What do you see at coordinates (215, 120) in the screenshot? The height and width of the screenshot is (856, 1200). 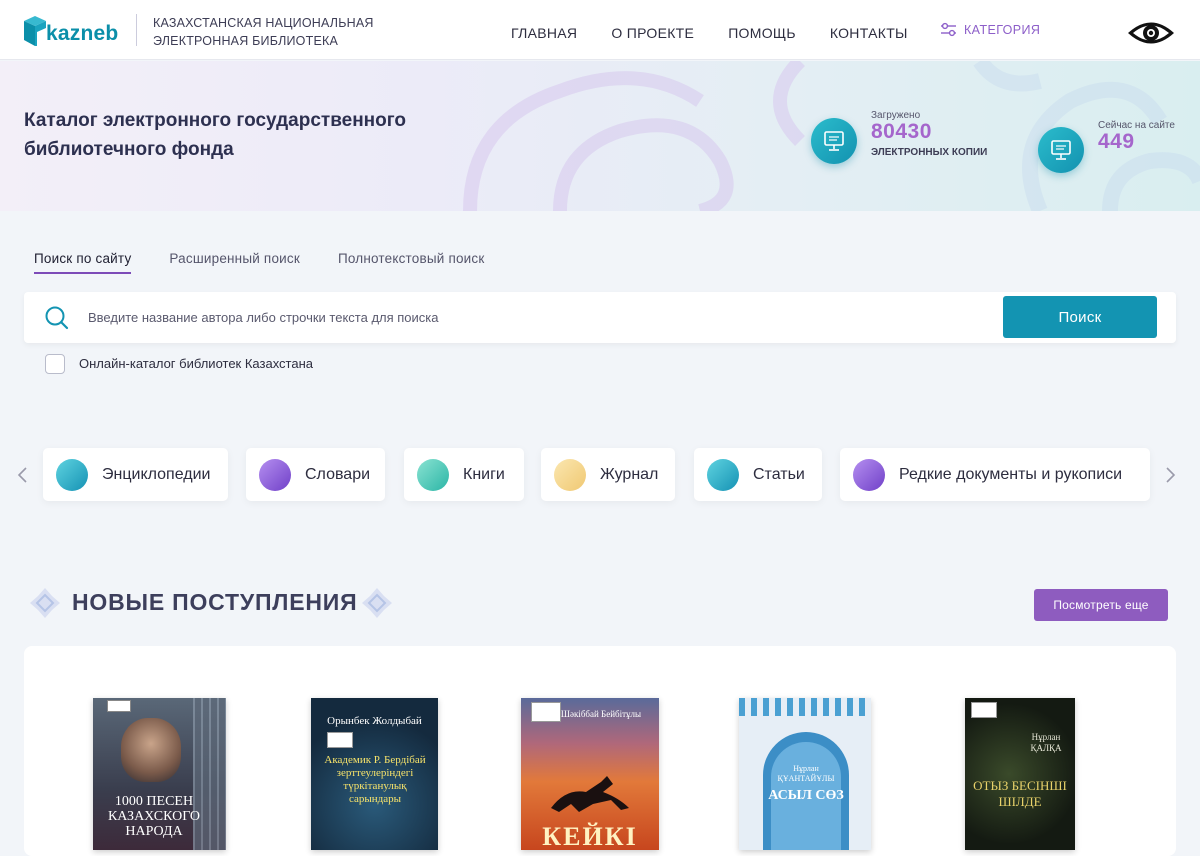 I see `hero-title-line1: Каталог электронного государственного` at bounding box center [215, 120].